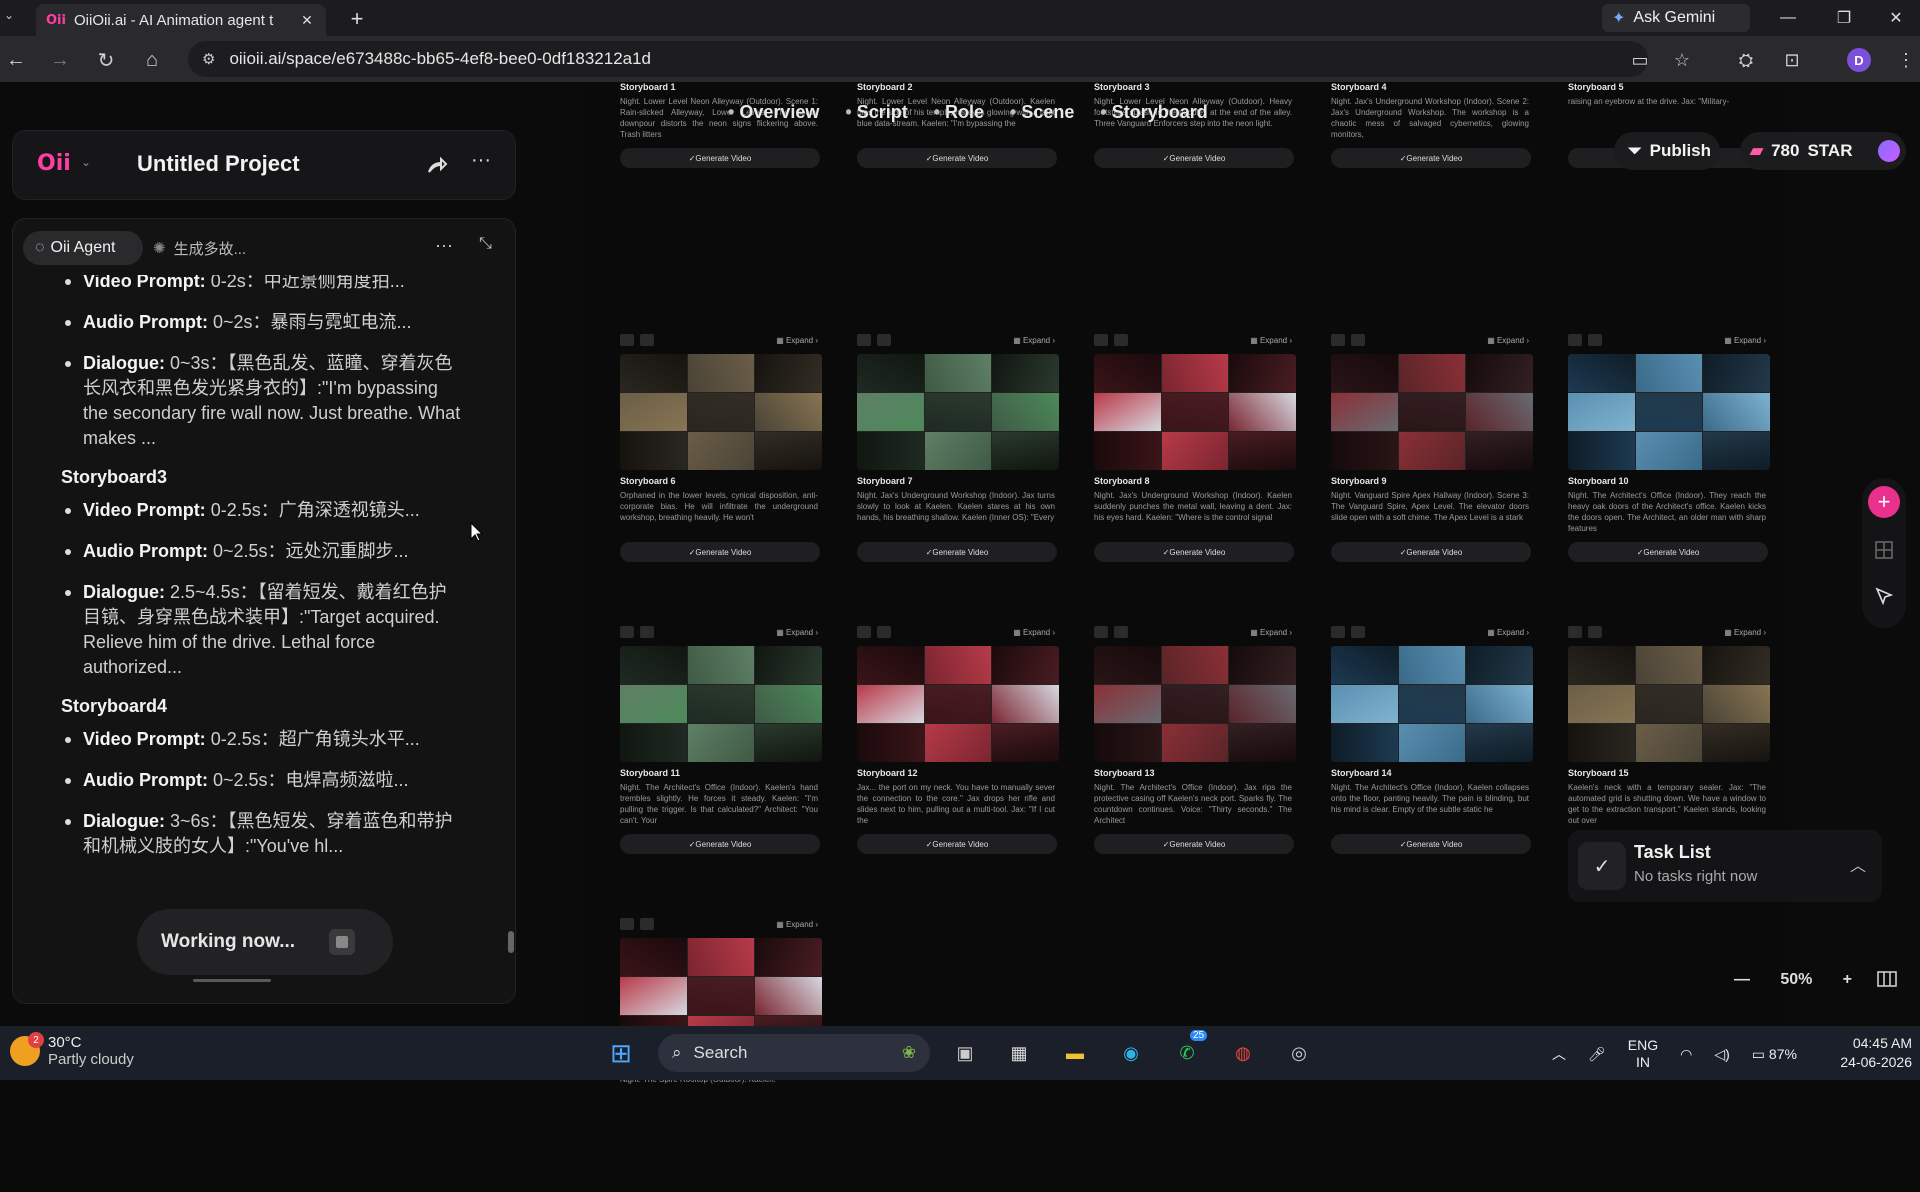 Image resolution: width=1920 pixels, height=1192 pixels. Describe the element at coordinates (1243, 1053) in the screenshot. I see `chrome-icon: ◍` at that location.